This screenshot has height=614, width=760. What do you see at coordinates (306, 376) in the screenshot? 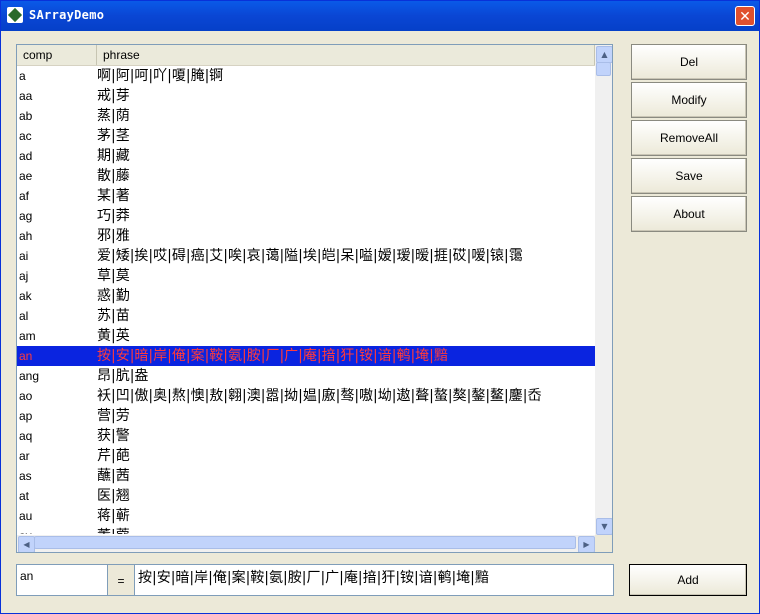
I see `list-row: ang 昂|肮|盎` at bounding box center [306, 376].